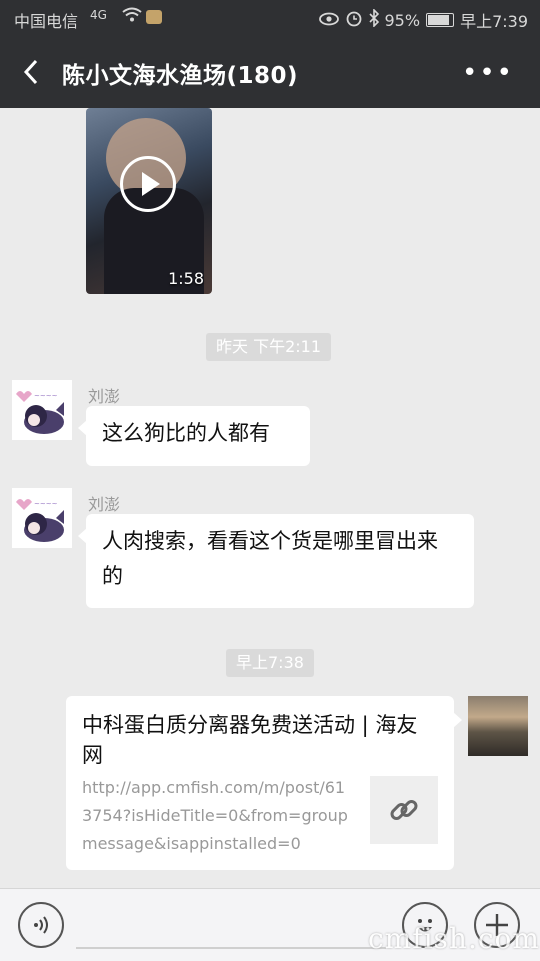 This screenshot has width=540, height=961. Describe the element at coordinates (270, 18) in the screenshot. I see `status-bar: 中国电信 4G 95% 早上7:39` at that location.